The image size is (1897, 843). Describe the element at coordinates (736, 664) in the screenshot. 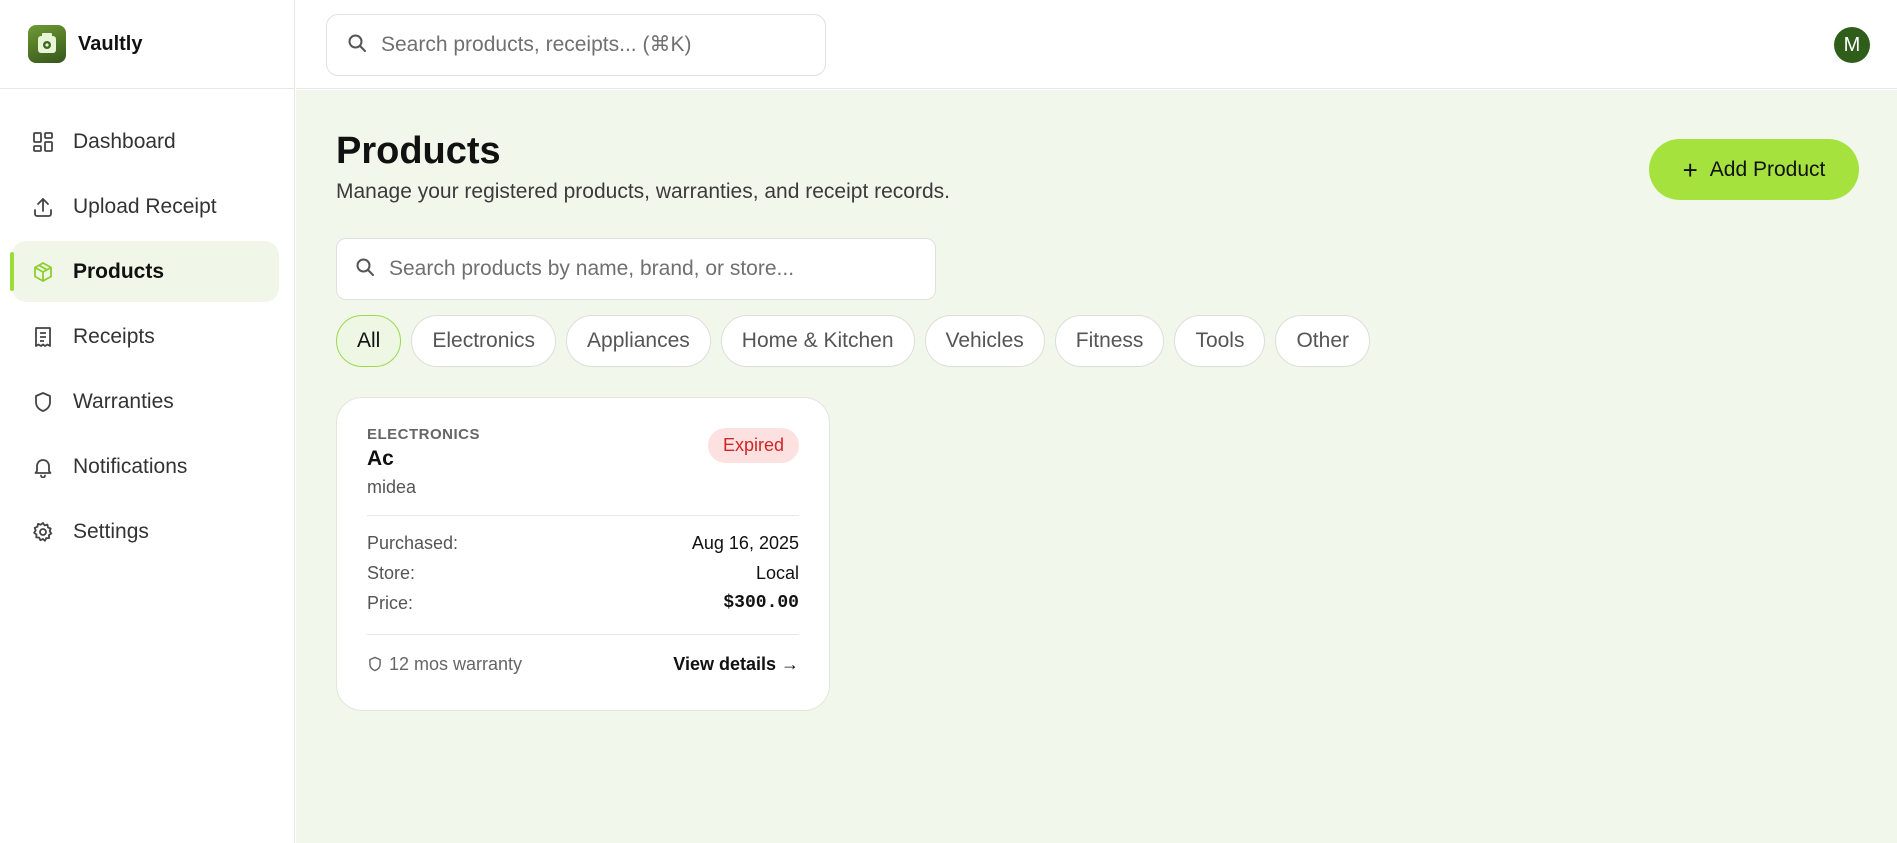

I see `view-details-link: View details →` at that location.